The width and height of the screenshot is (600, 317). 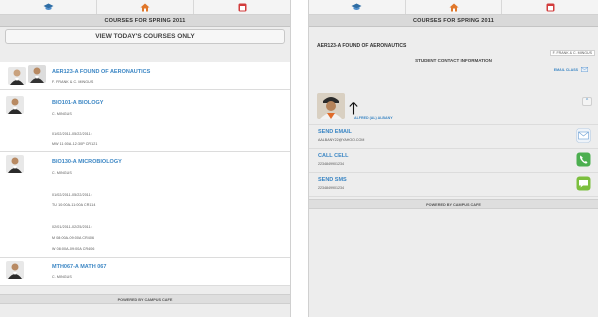 I want to click on call-cell-row: CALL CELL 2234849901234, so click(x=453, y=161).